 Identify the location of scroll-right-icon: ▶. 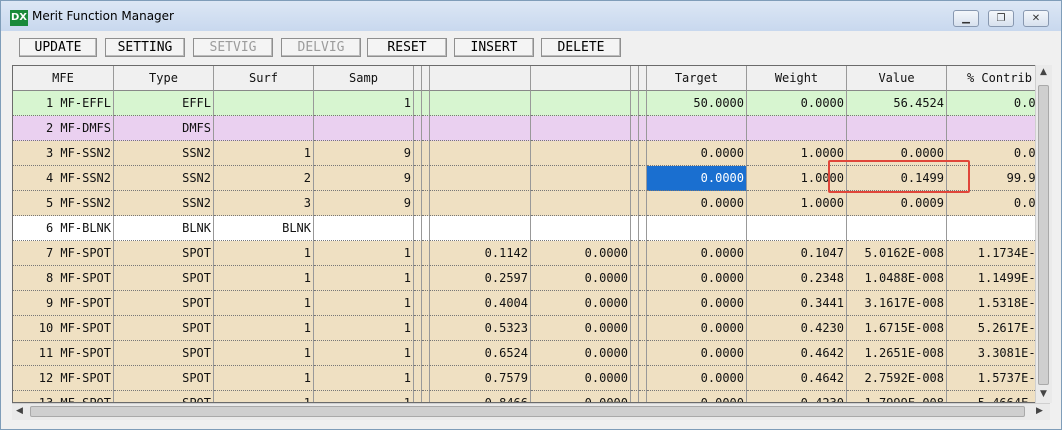
(1039, 411).